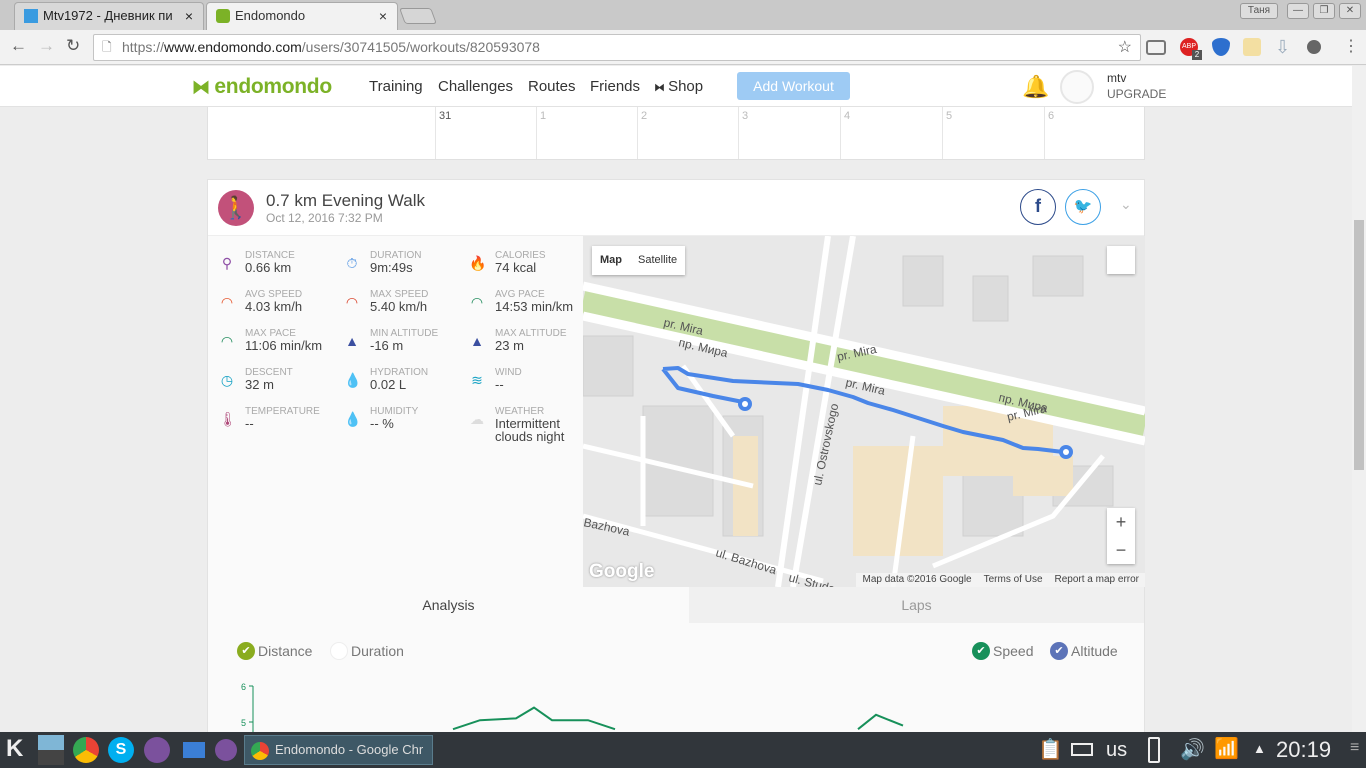  I want to click on calendar-day: 6, so click(1094, 133).